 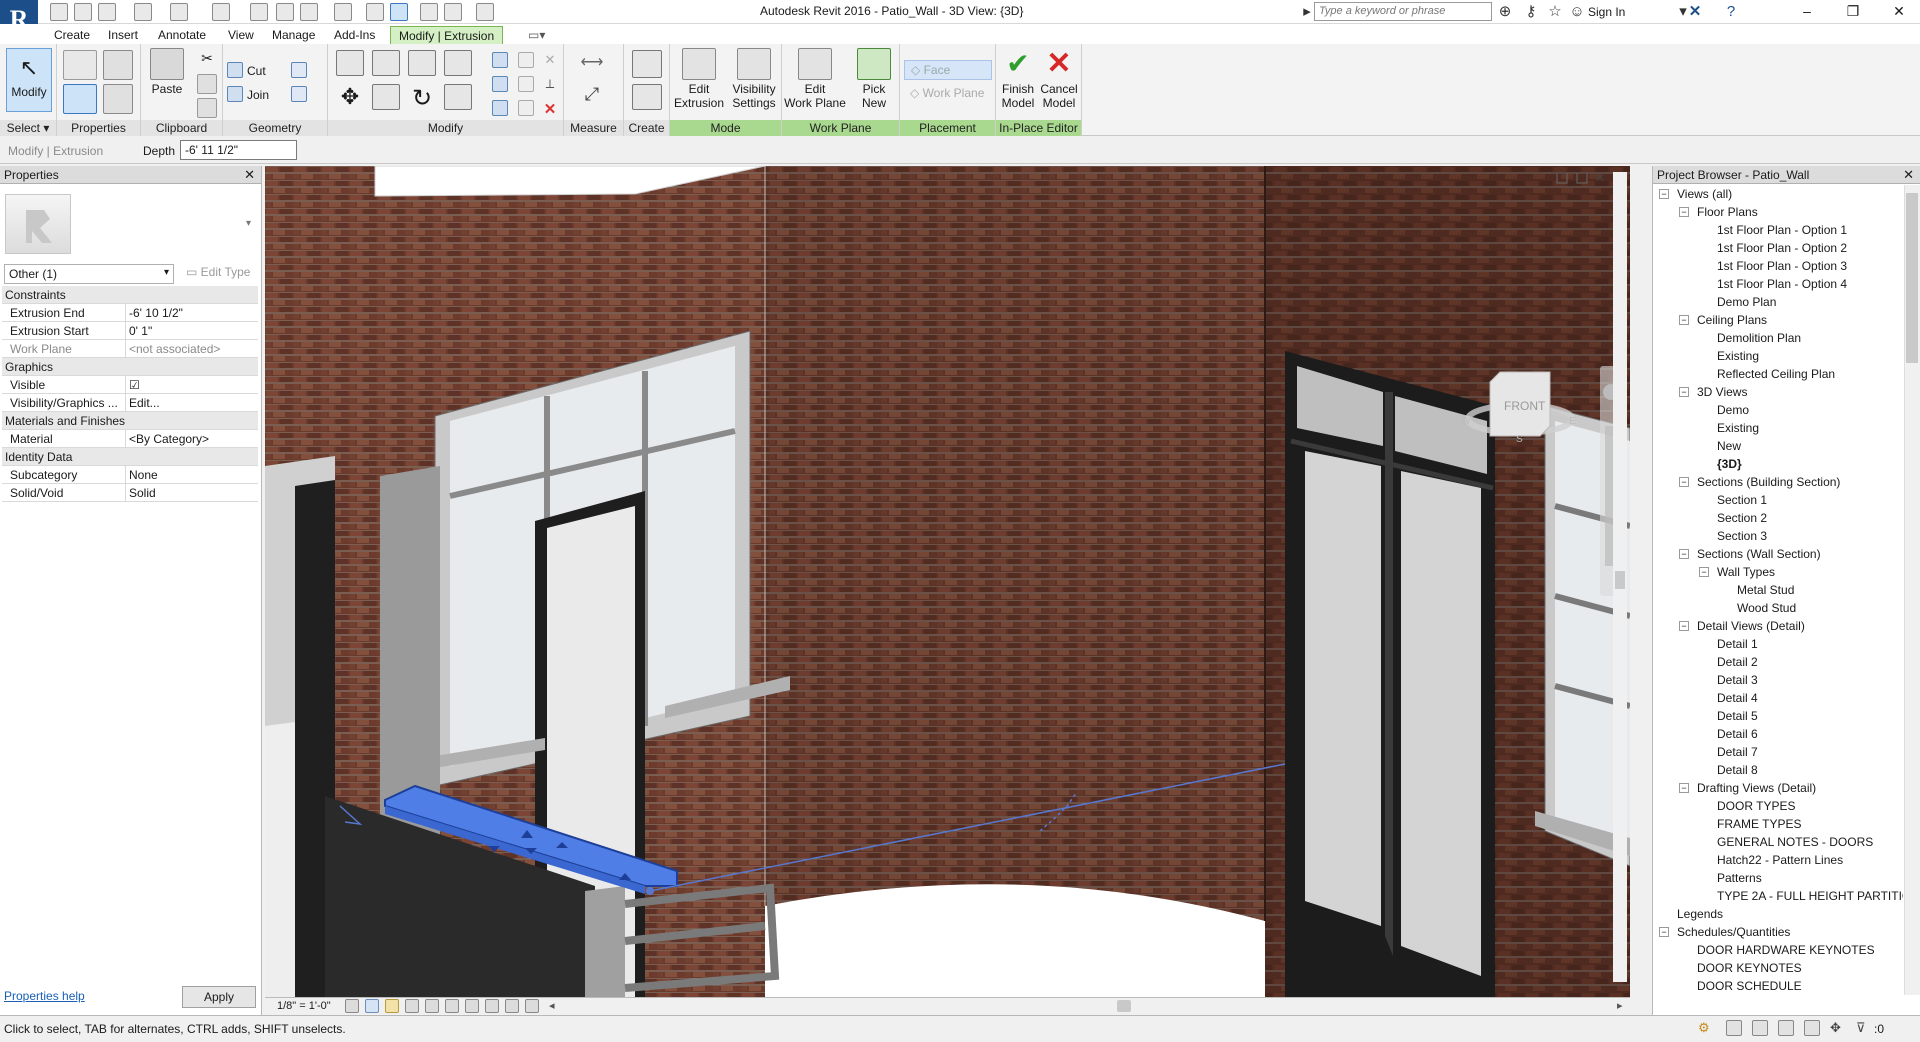 What do you see at coordinates (1018, 79) in the screenshot?
I see `finish-model-button: ✔ Finish Model` at bounding box center [1018, 79].